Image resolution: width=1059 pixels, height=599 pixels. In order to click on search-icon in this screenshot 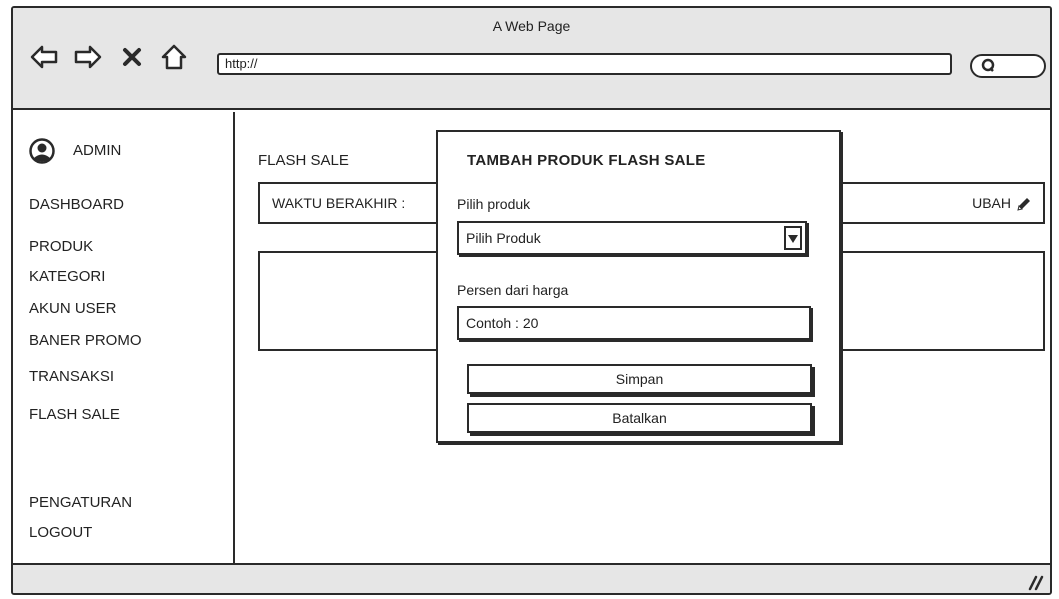, I will do `click(988, 65)`.